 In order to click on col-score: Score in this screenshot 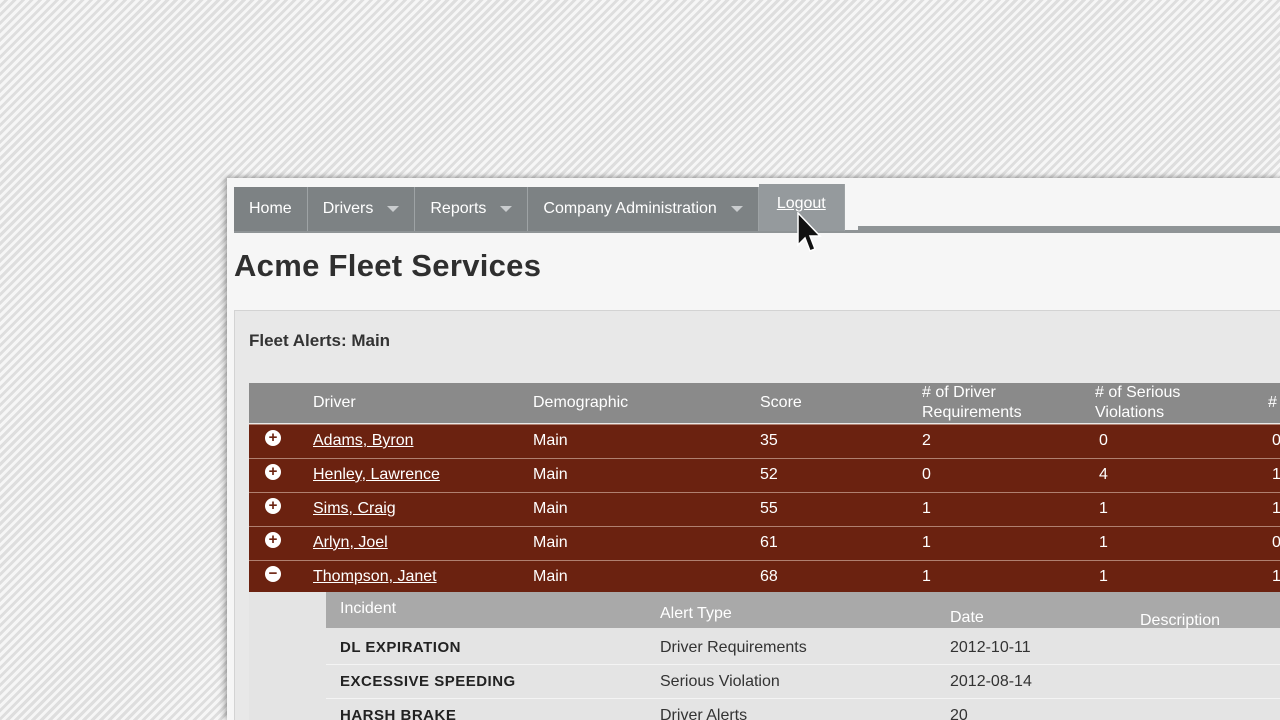, I will do `click(781, 403)`.